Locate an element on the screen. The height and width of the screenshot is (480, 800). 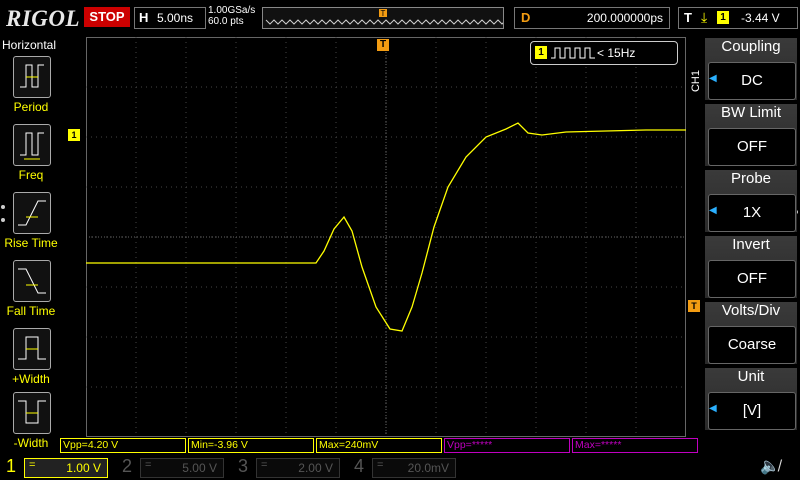
channel-status-bar: 🔈̸ 1 = 1.00 V 2 = 5.00 V 3 = 2.00 V 4 = 20.0mV is located at coordinates (400, 467).